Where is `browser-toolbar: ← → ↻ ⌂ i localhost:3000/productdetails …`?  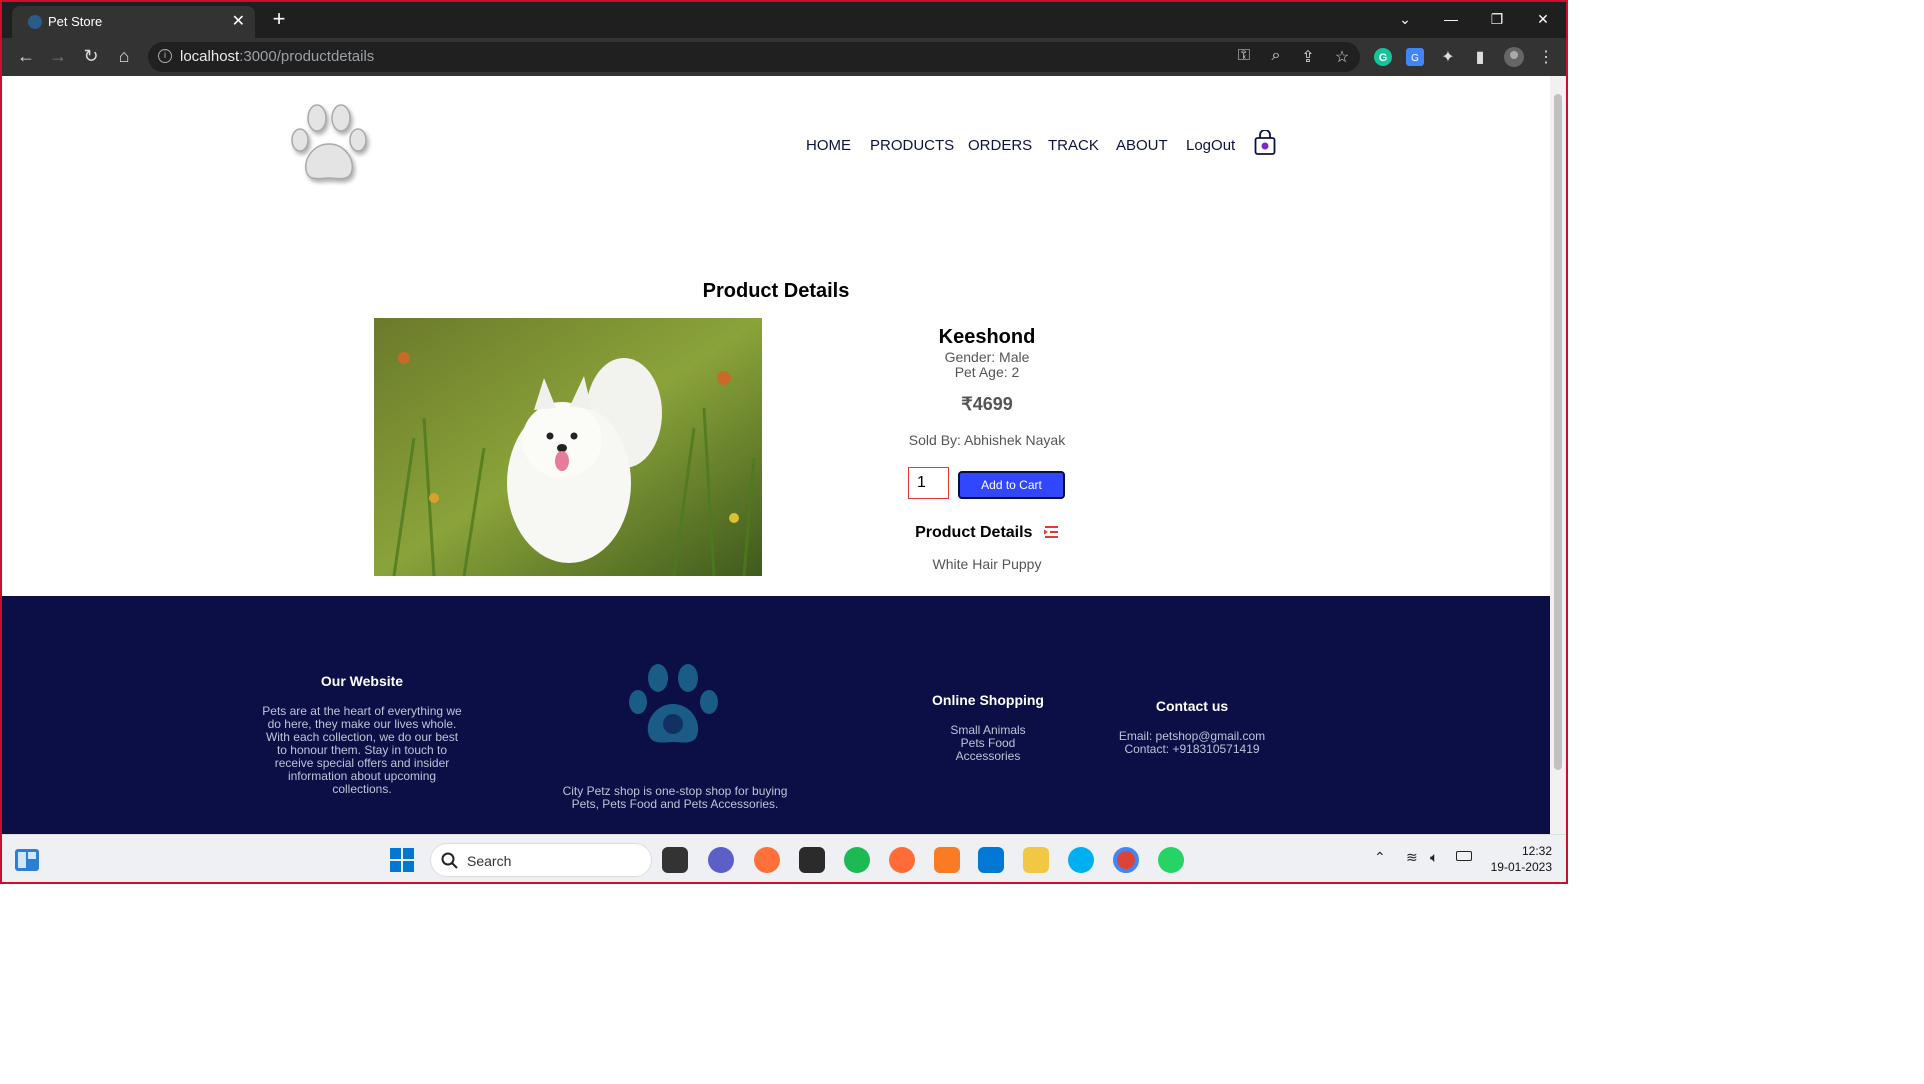 browser-toolbar: ← → ↻ ⌂ i localhost:3000/productdetails … is located at coordinates (784, 57).